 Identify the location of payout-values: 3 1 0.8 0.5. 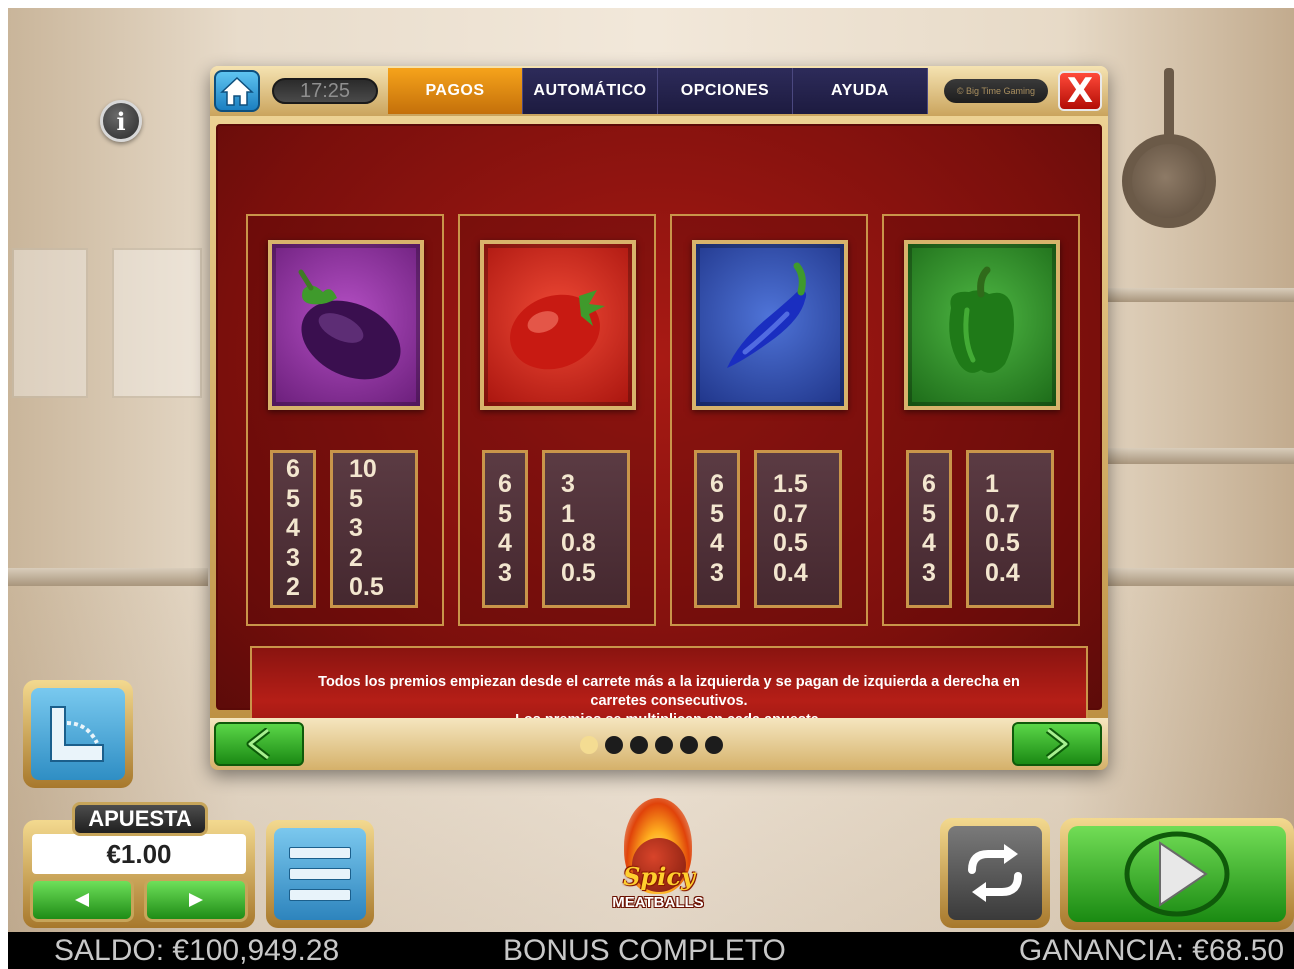
(586, 529).